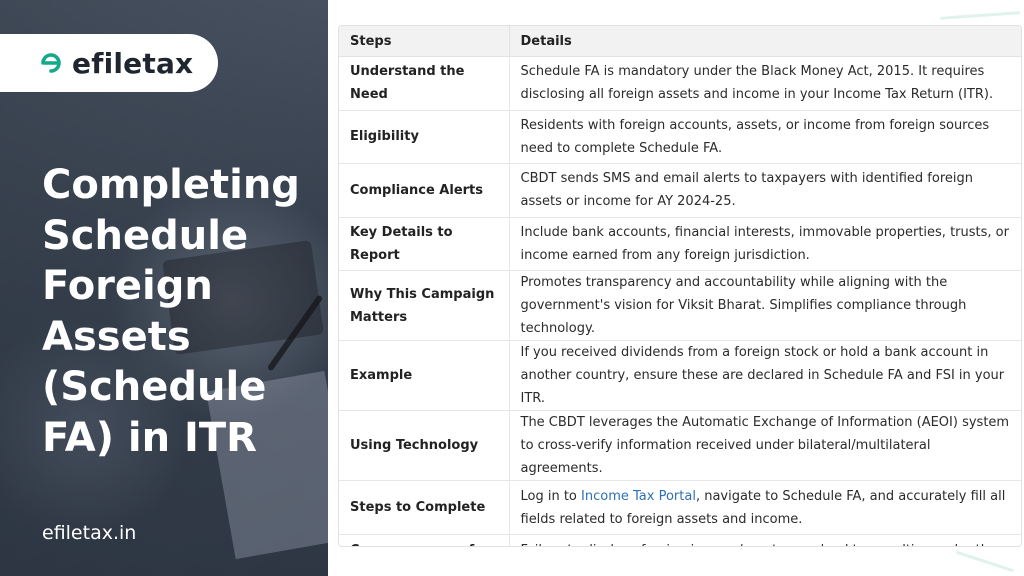  I want to click on detail-text-before: Log in to, so click(551, 496).